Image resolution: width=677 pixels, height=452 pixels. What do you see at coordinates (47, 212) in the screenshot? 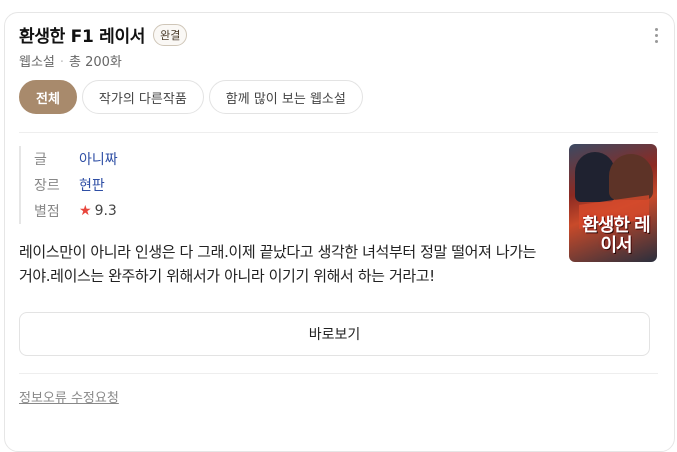
I see `rating-key: 별점` at bounding box center [47, 212].